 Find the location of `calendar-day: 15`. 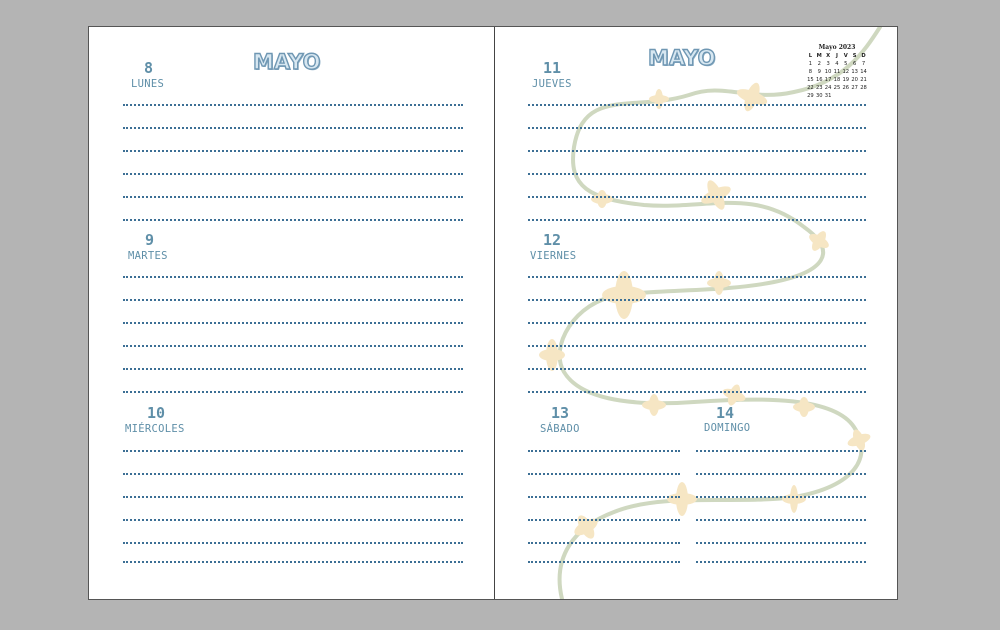

calendar-day: 15 is located at coordinates (810, 80).